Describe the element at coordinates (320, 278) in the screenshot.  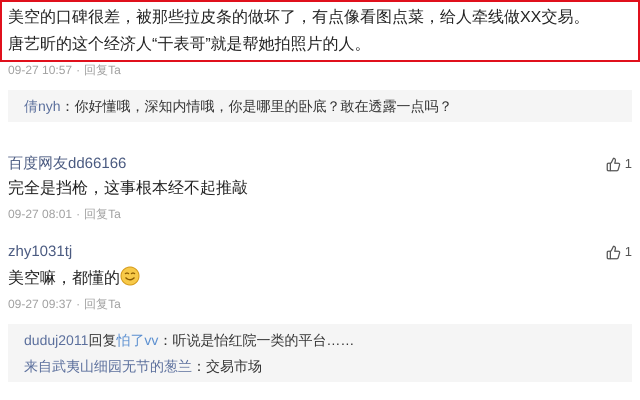
I see `comment-text: 美空嘛，都懂的` at that location.